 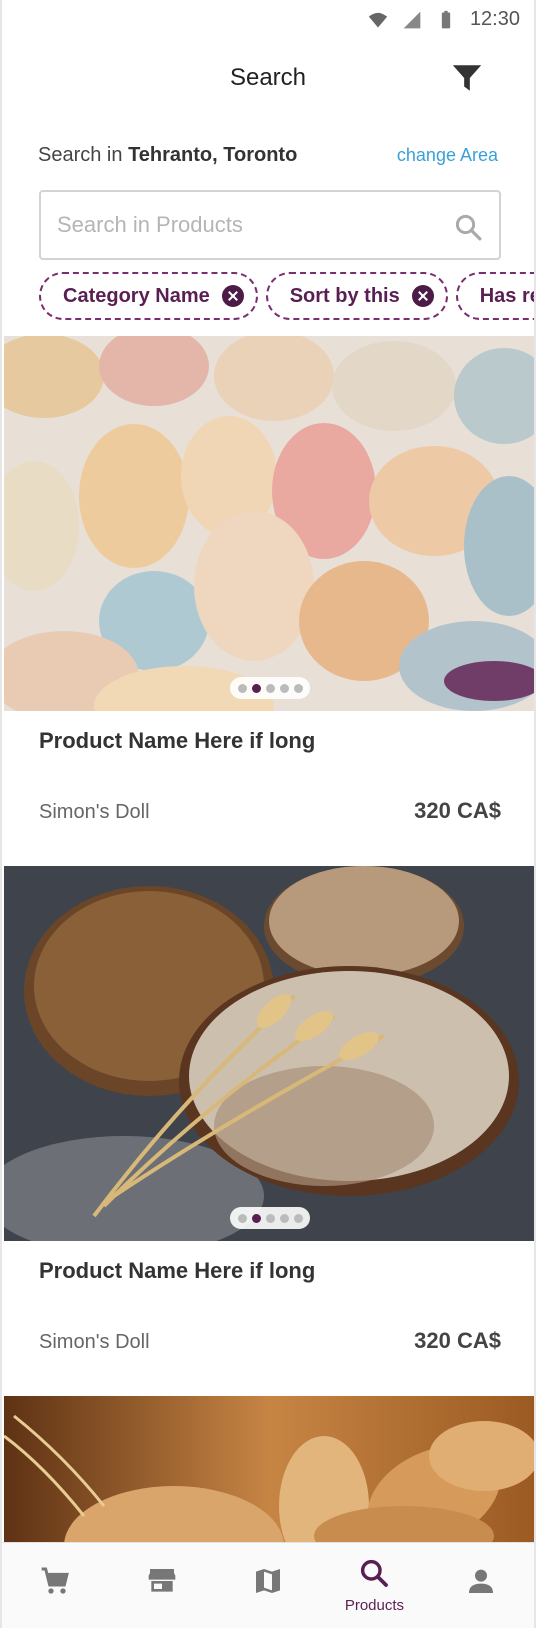 I want to click on search-area-prefix: Search in, so click(x=80, y=155).